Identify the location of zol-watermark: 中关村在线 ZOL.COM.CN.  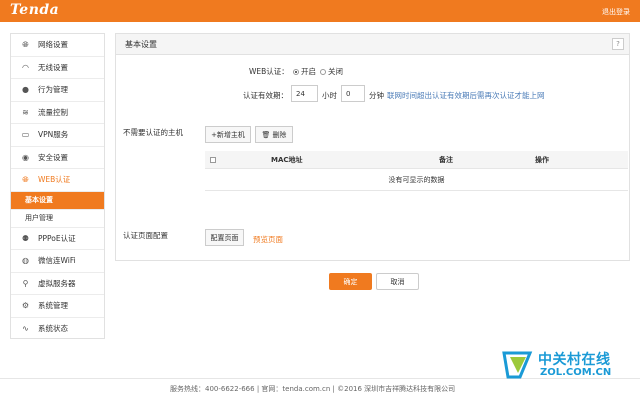
(570, 364).